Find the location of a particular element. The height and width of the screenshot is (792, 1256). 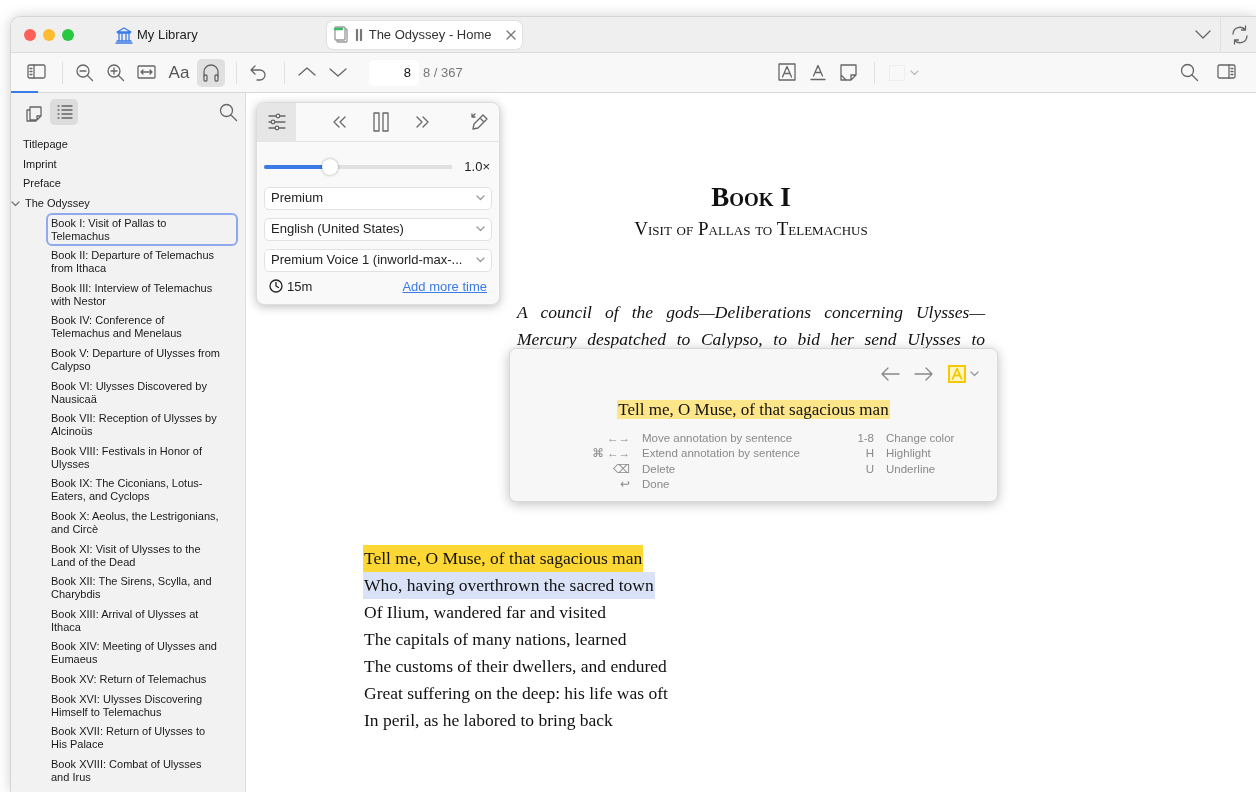

library-tab: My Library is located at coordinates (167, 34).